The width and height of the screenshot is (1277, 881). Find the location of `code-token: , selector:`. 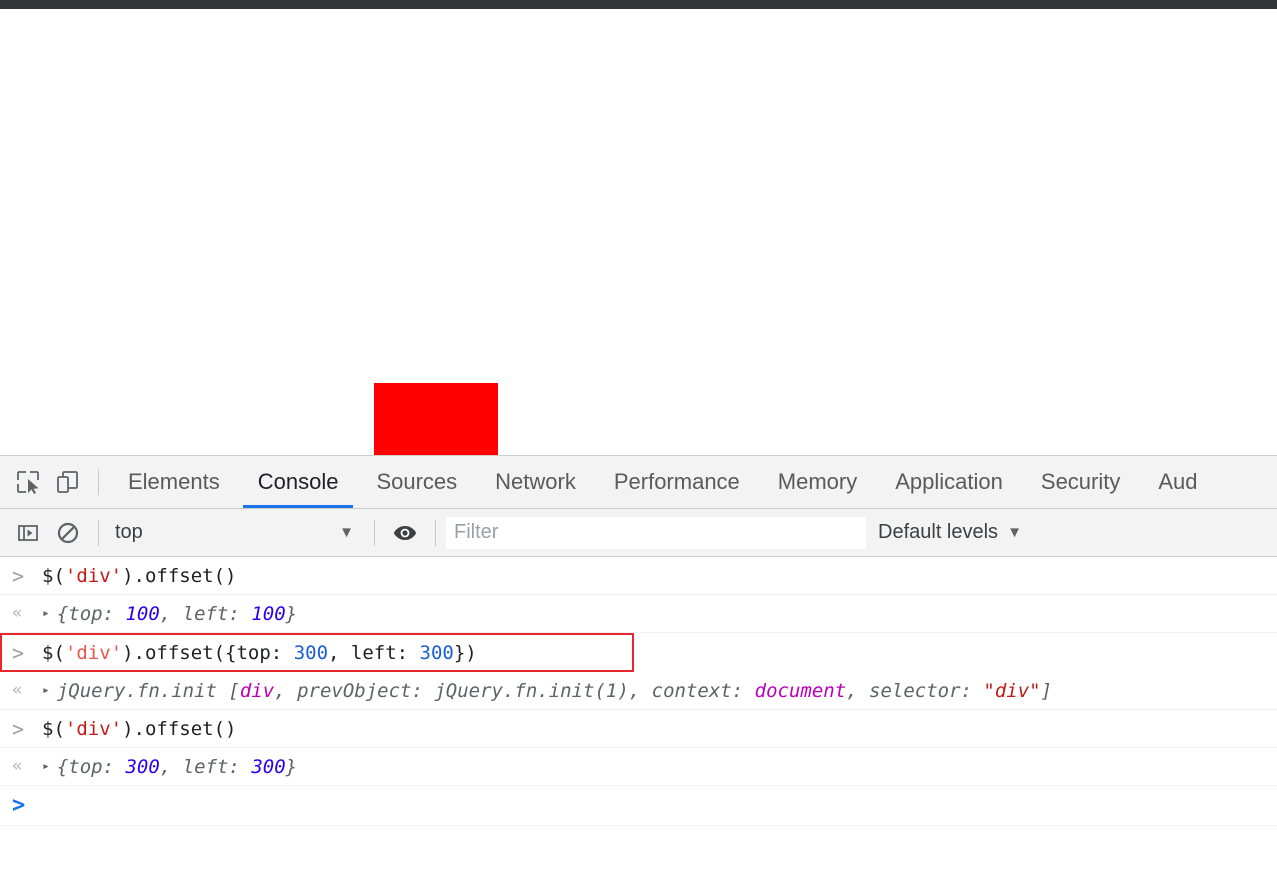

code-token: , selector: is located at coordinates (915, 690).